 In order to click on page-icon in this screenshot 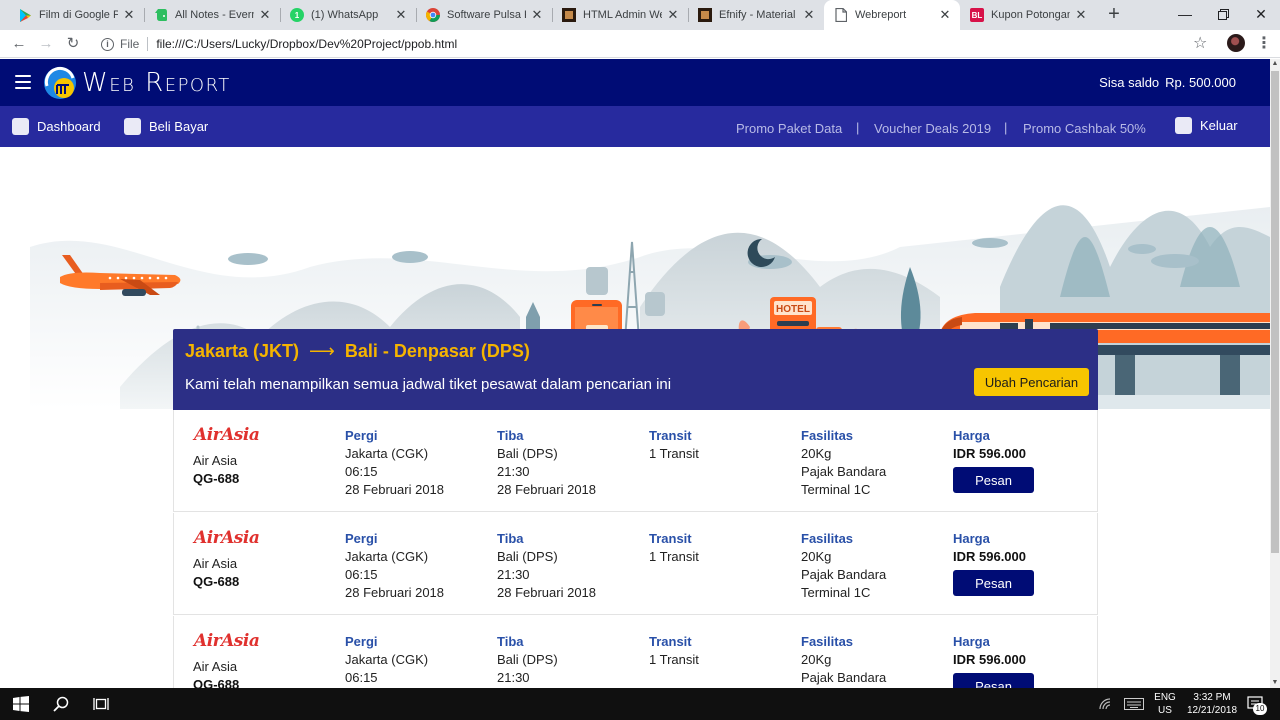, I will do `click(841, 15)`.